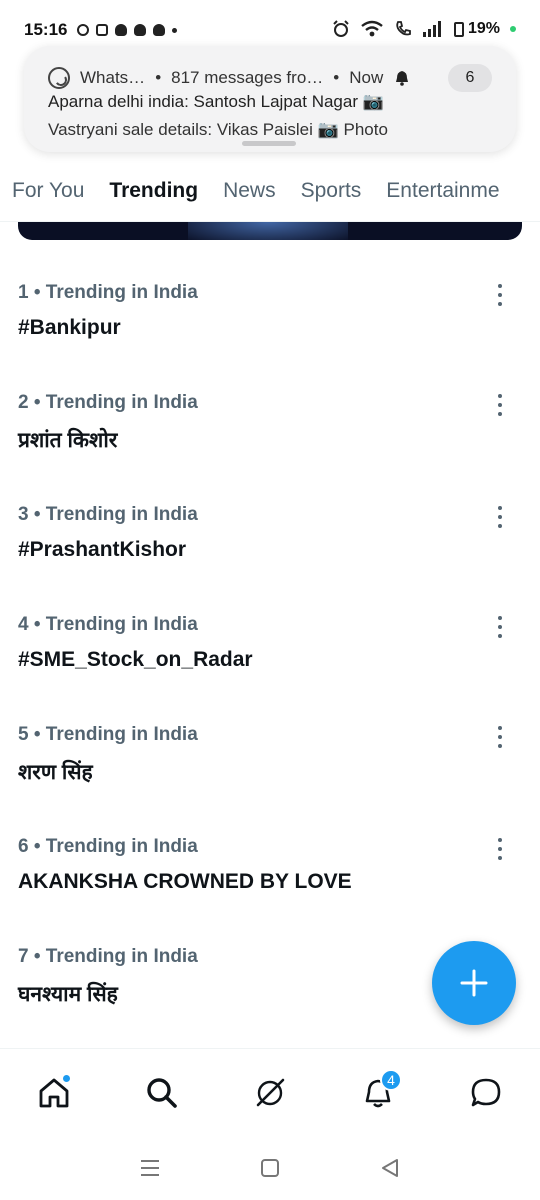 The image size is (540, 1200). What do you see at coordinates (68, 994) in the screenshot?
I see `trend-name: घनश्याम सिंह` at bounding box center [68, 994].